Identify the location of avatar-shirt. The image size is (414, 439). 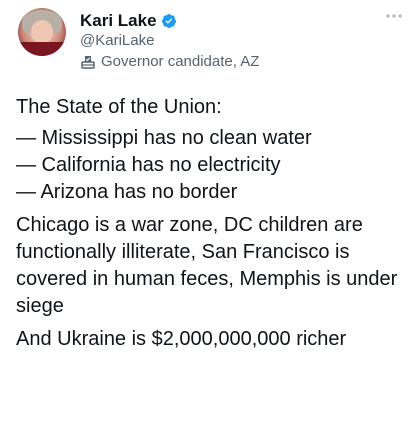
(42, 49).